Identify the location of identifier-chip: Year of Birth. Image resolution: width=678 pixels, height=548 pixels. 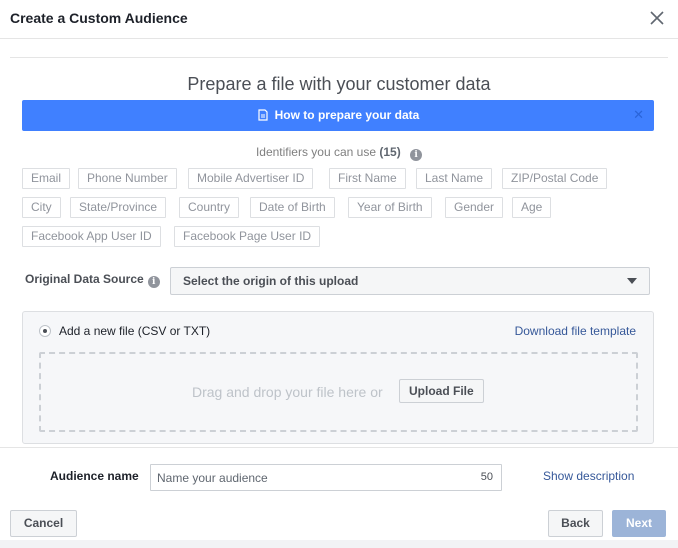
(390, 207).